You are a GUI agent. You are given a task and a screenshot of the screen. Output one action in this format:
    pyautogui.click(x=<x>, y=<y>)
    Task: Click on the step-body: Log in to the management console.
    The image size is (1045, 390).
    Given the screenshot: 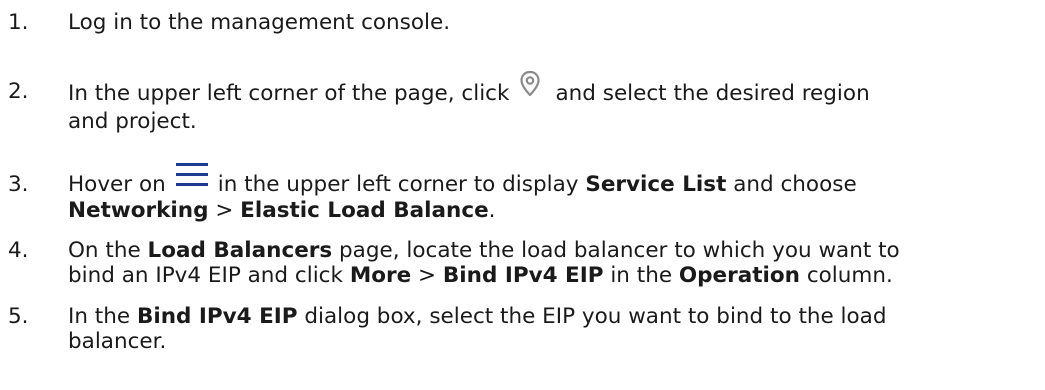 What is the action you would take?
    pyautogui.click(x=536, y=22)
    